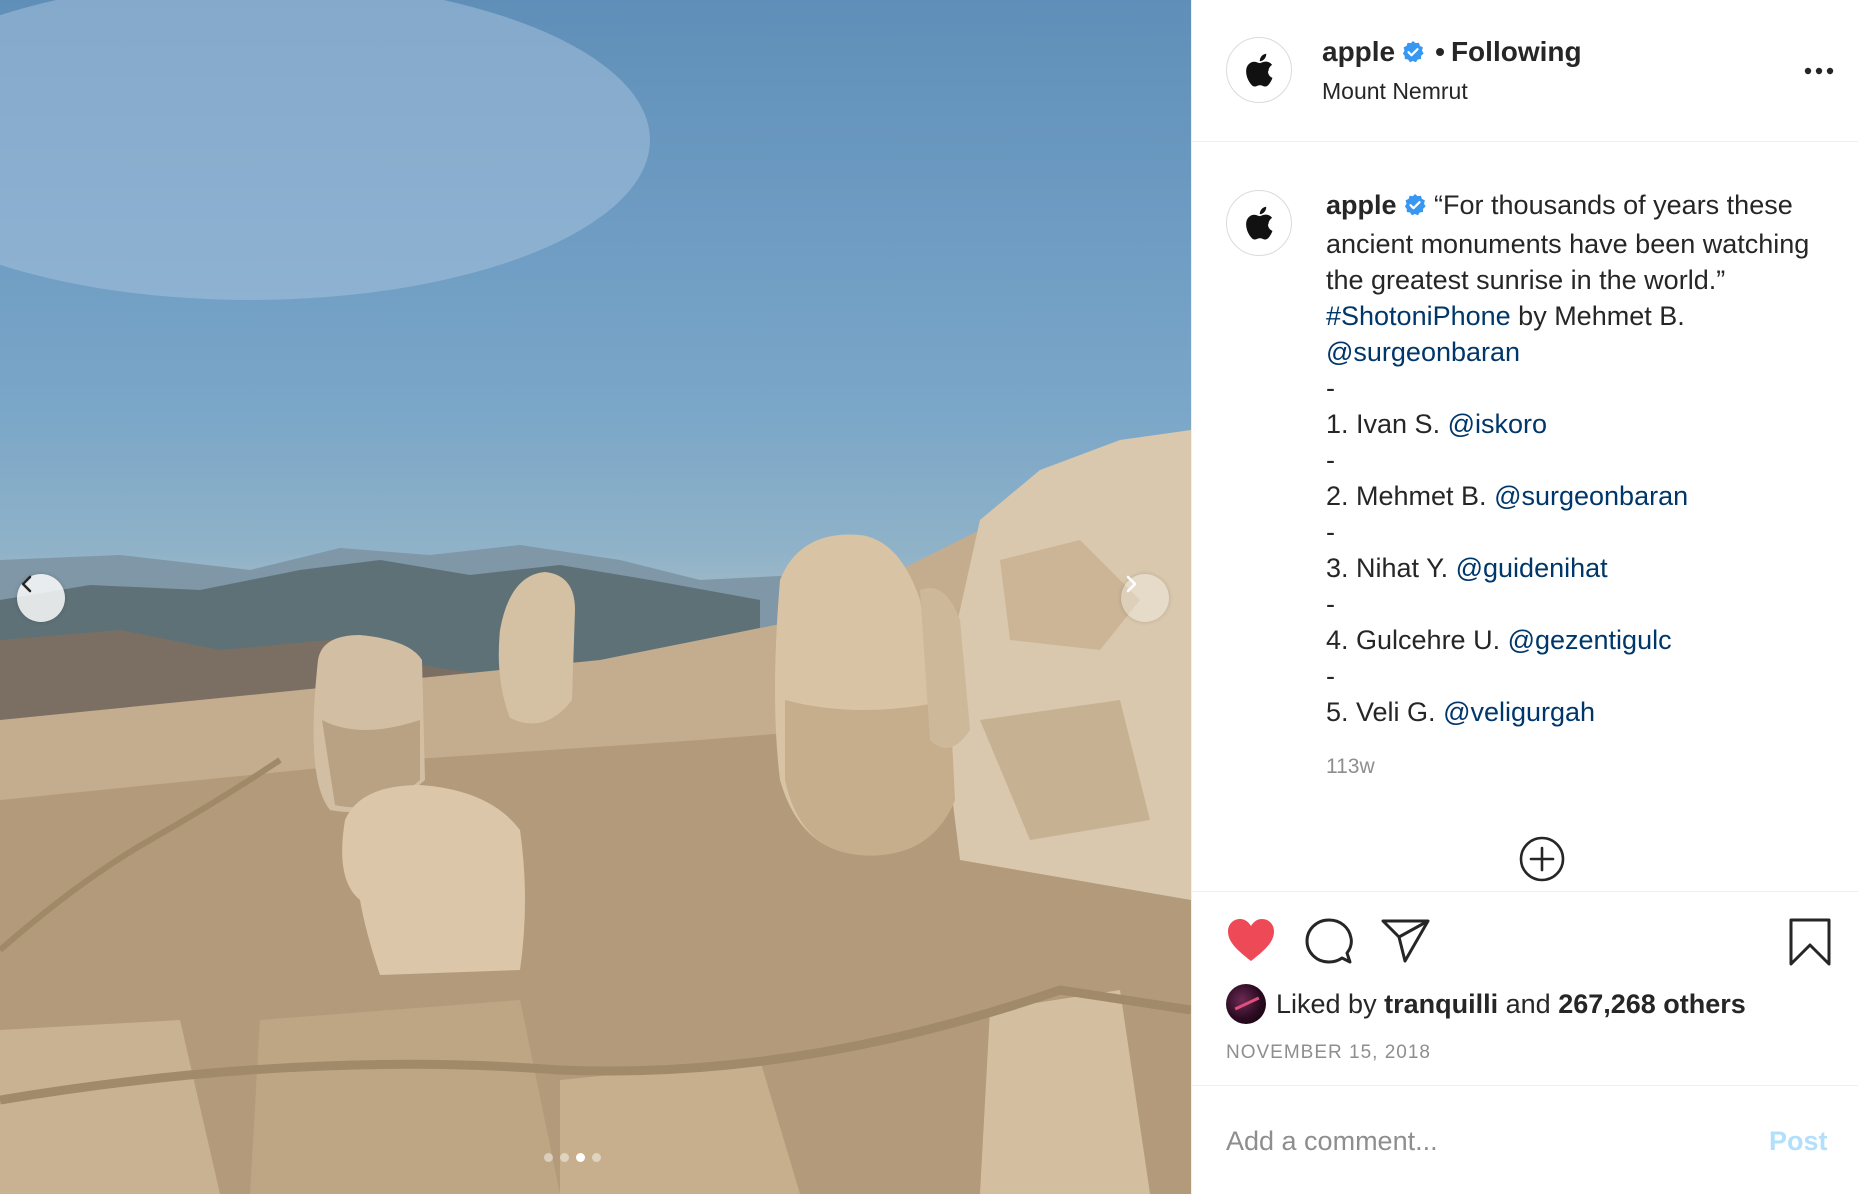  What do you see at coordinates (1418, 316) in the screenshot?
I see `caption-link: #ShotoniPhone` at bounding box center [1418, 316].